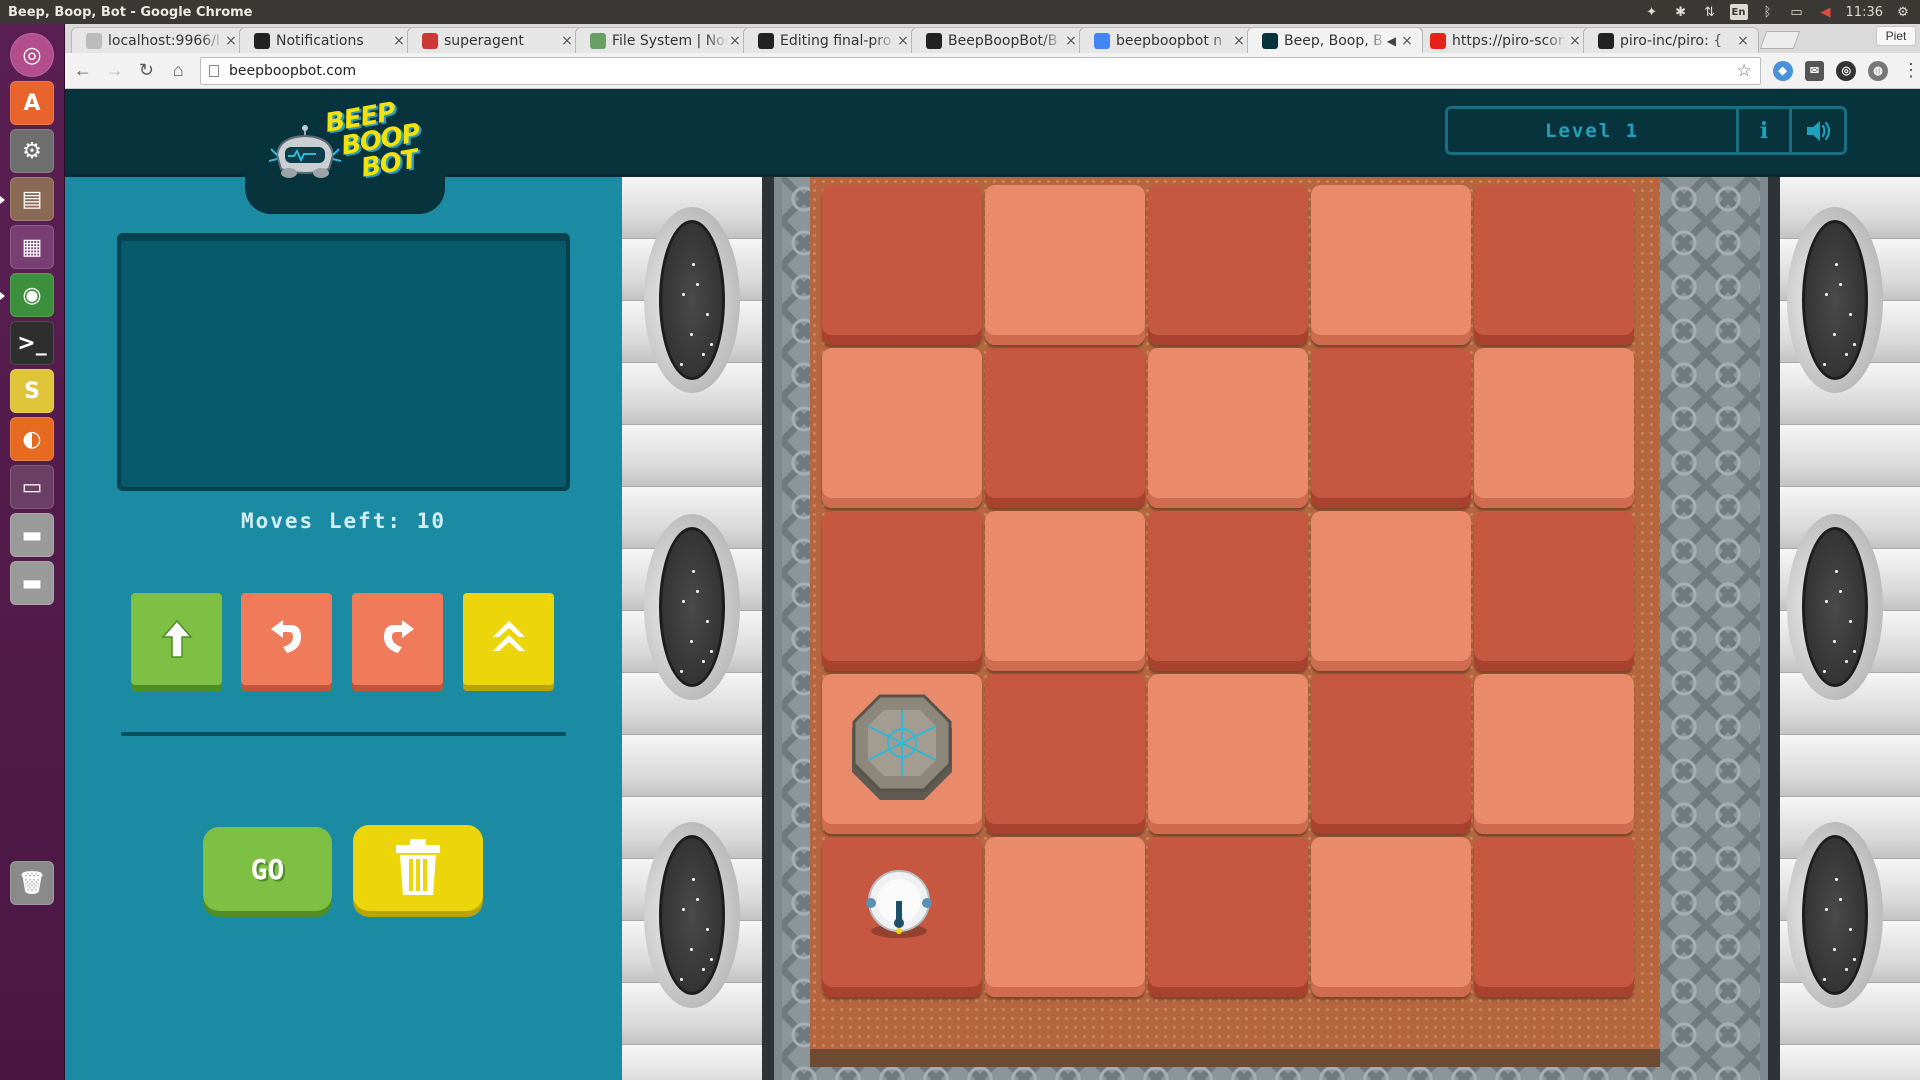  What do you see at coordinates (1270, 40) in the screenshot?
I see `beepboop-favicon-icon` at bounding box center [1270, 40].